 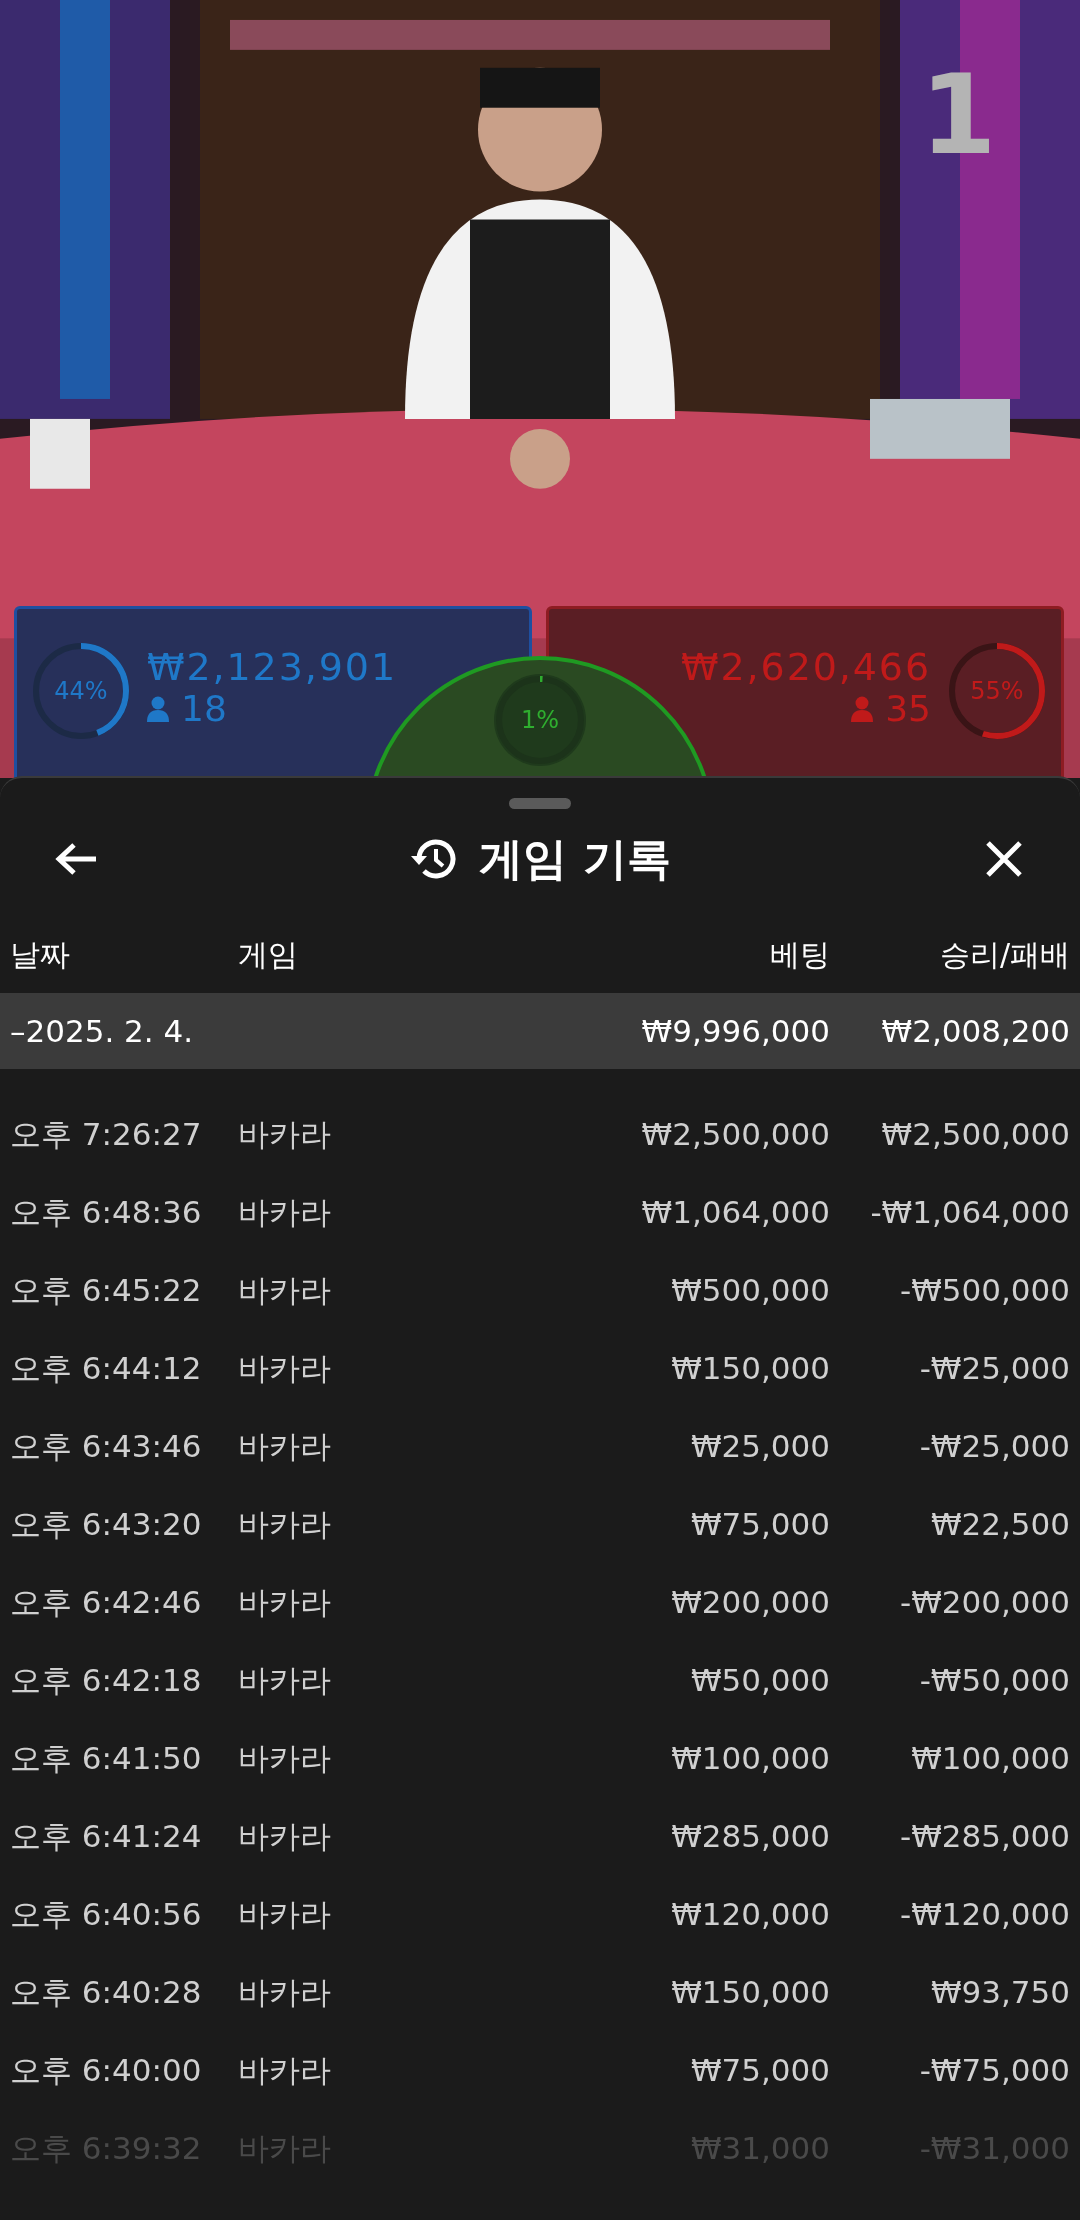 What do you see at coordinates (958, 115) in the screenshot?
I see `round-number: 1` at bounding box center [958, 115].